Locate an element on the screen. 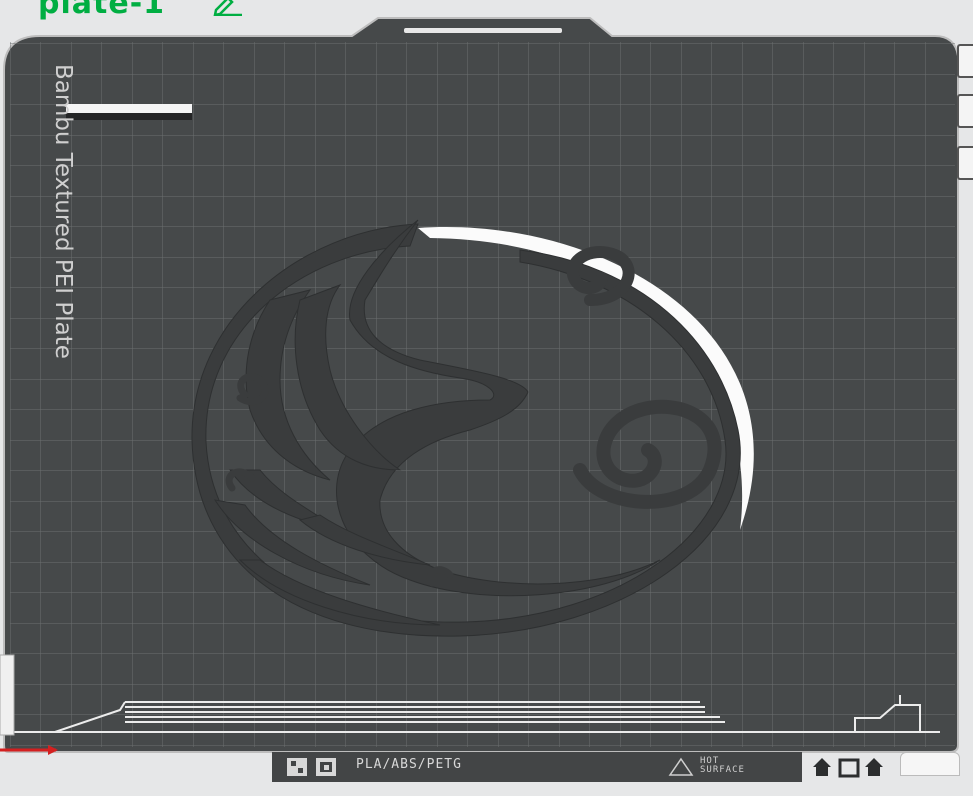  hot-surface-line2: SURFACE is located at coordinates (722, 770).